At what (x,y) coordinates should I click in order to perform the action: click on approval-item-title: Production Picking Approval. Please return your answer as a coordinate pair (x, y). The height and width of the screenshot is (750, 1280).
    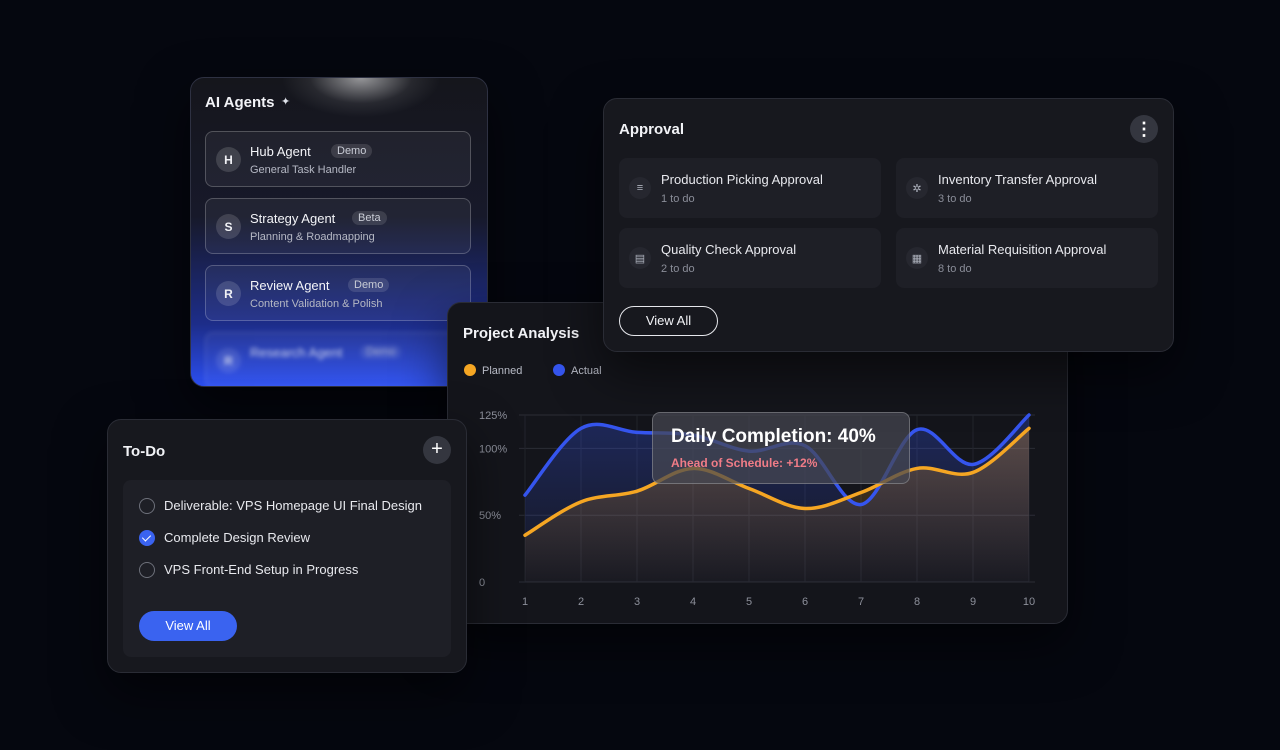
    Looking at the image, I should click on (742, 179).